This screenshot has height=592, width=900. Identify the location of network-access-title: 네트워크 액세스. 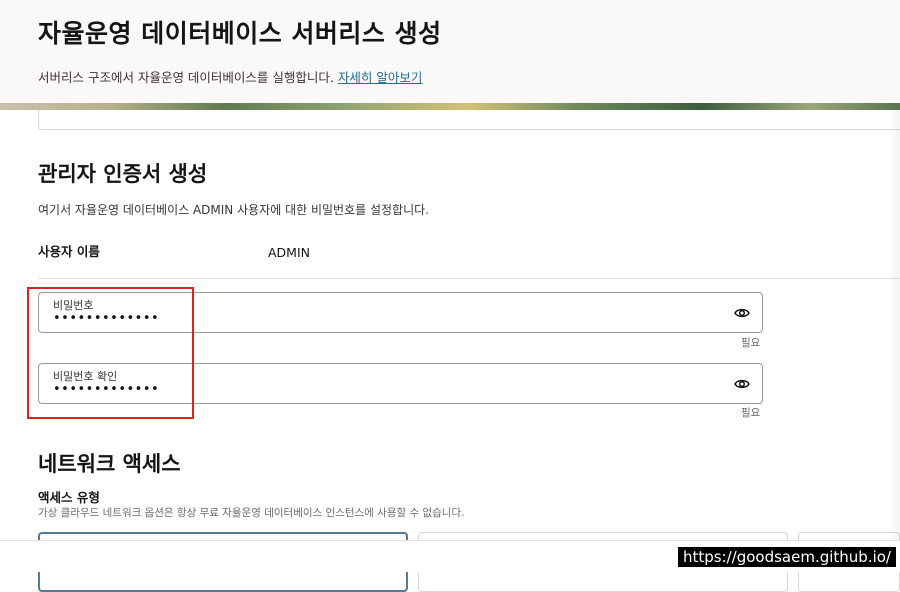
(109, 464).